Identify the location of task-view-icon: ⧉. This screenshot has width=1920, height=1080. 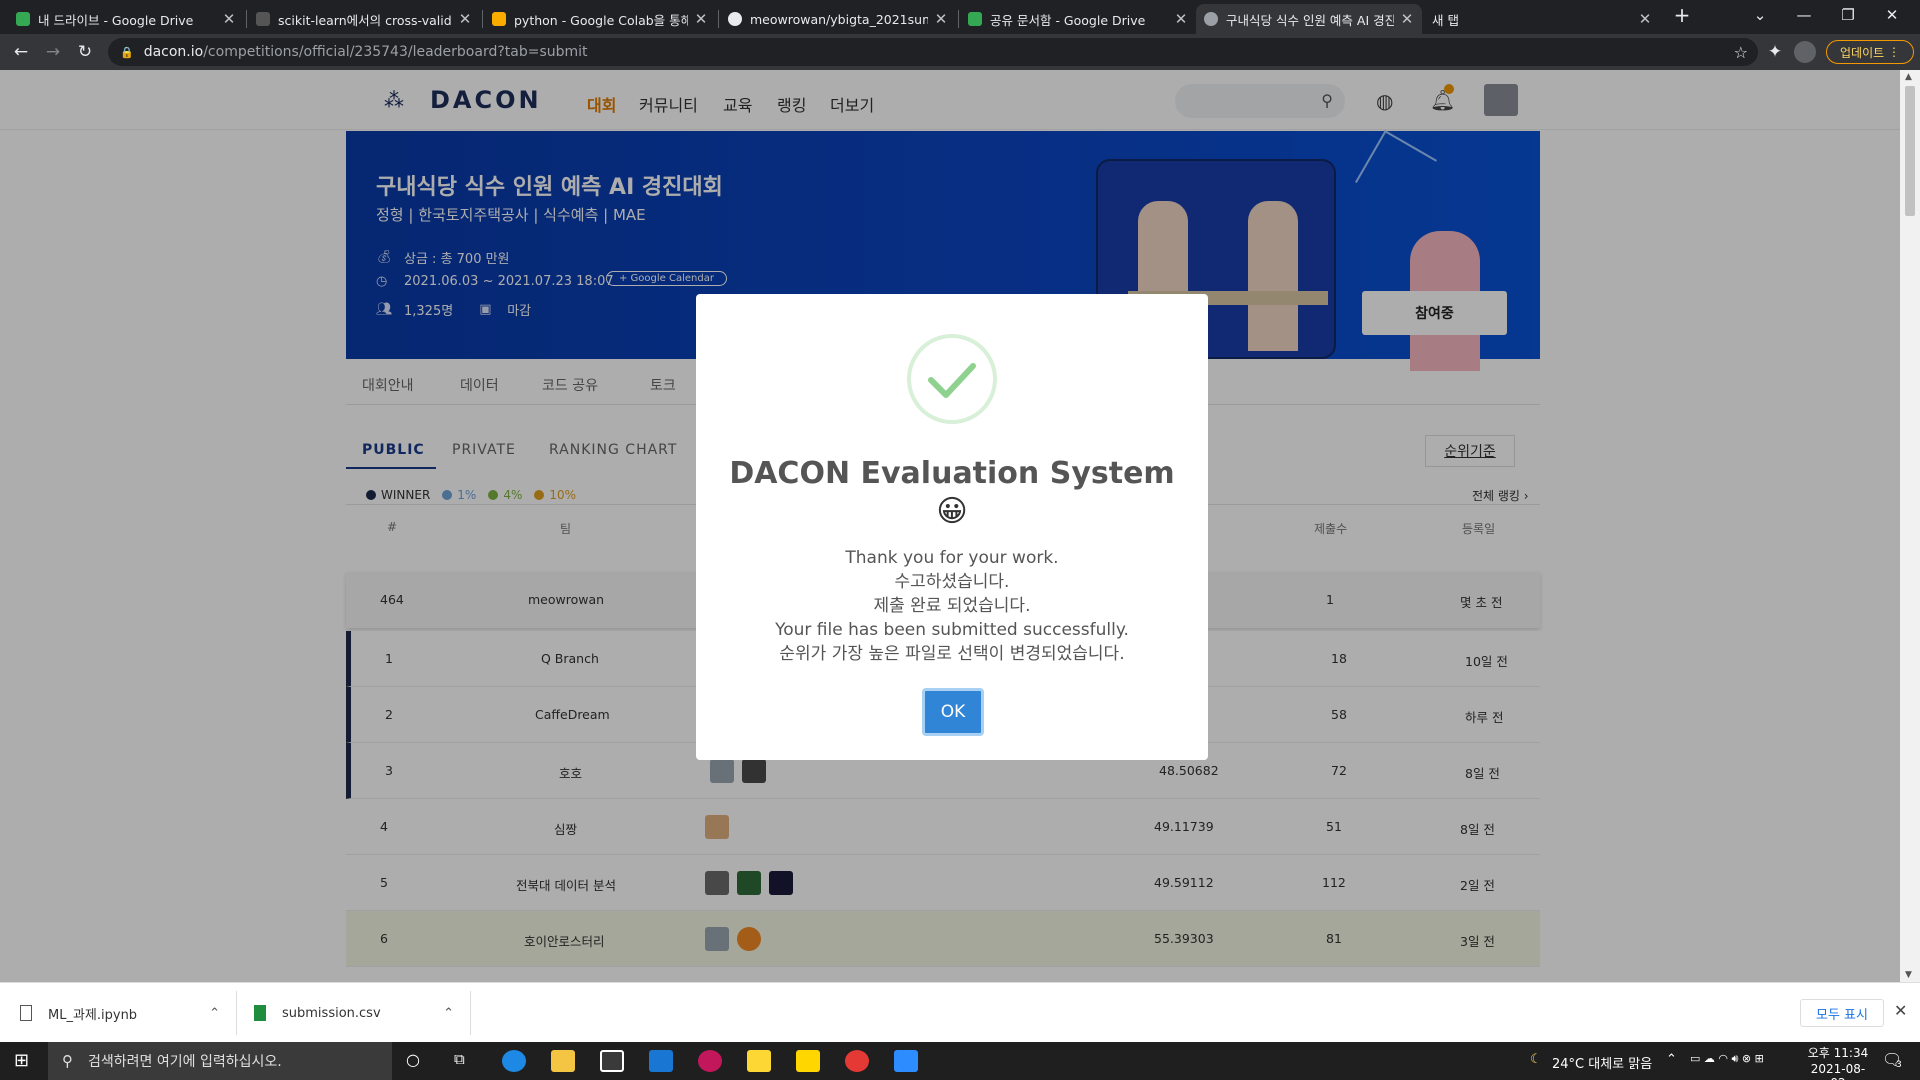
(459, 1059).